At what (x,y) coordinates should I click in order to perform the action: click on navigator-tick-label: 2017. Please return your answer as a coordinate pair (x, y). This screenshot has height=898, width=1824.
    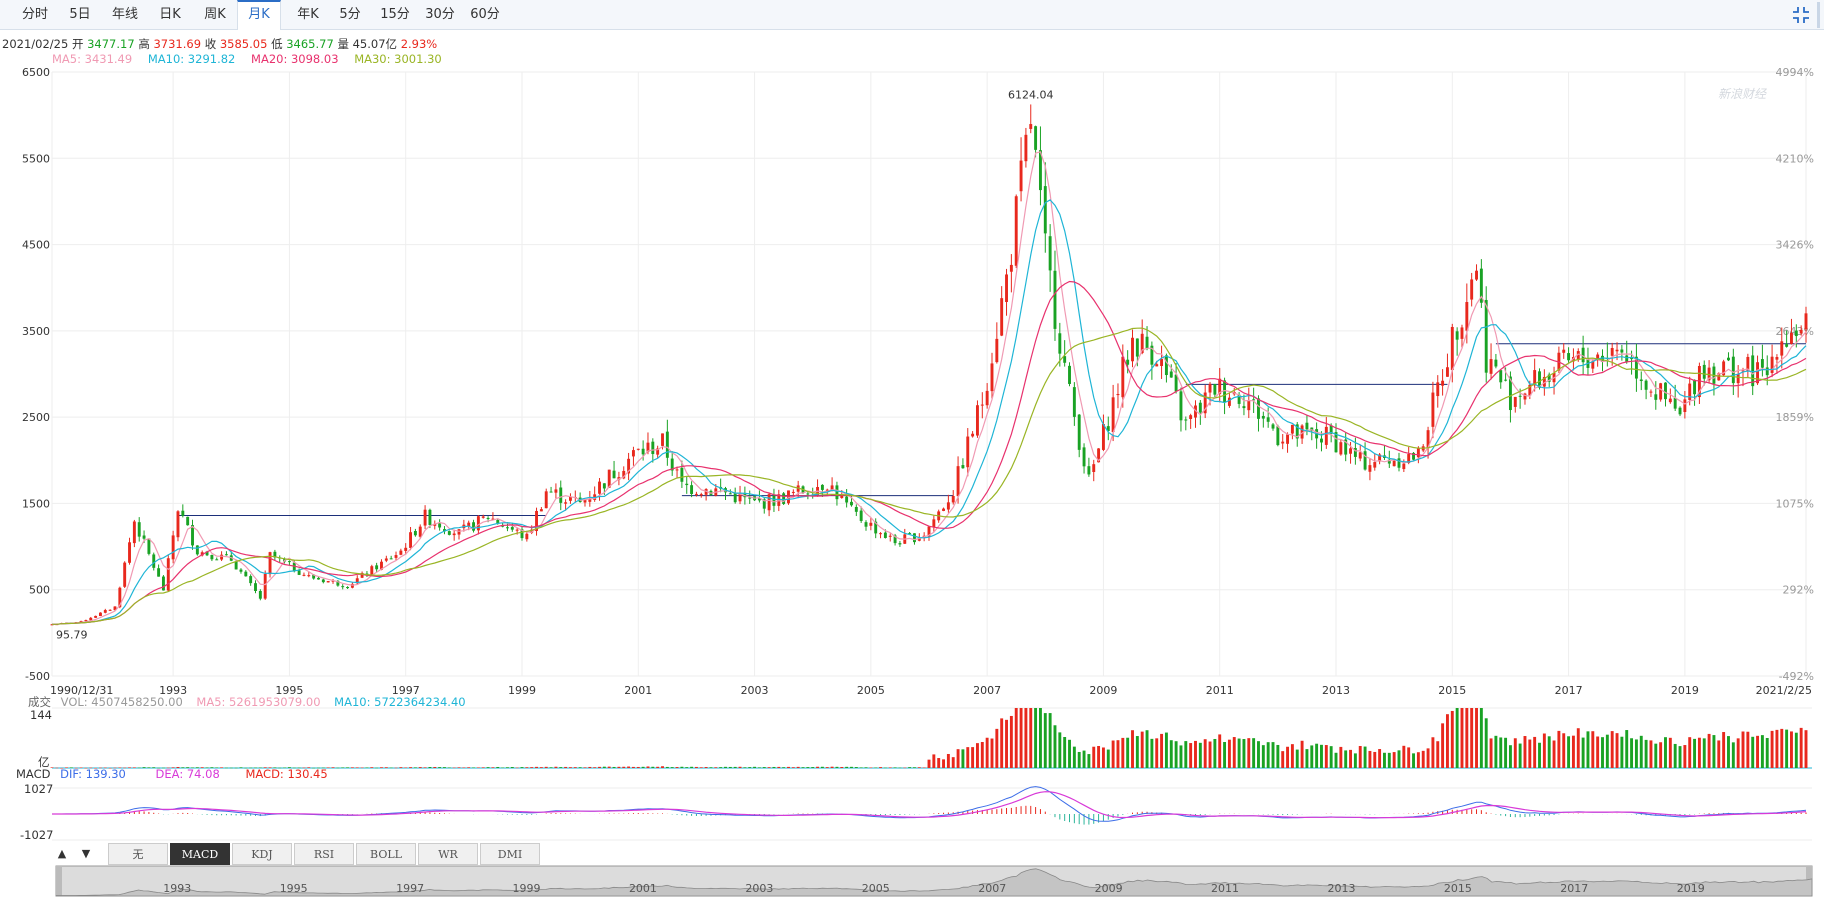
    Looking at the image, I should click on (1574, 888).